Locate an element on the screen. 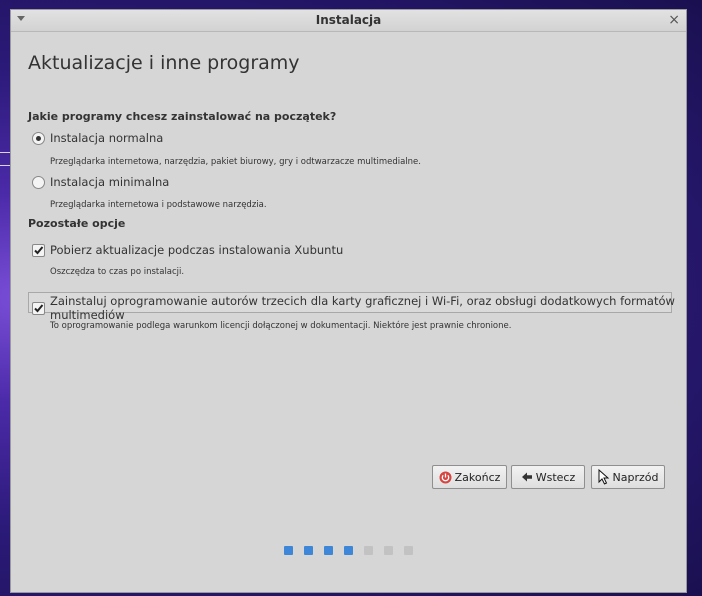 The image size is (702, 596). window-title: Instalacja is located at coordinates (348, 20).